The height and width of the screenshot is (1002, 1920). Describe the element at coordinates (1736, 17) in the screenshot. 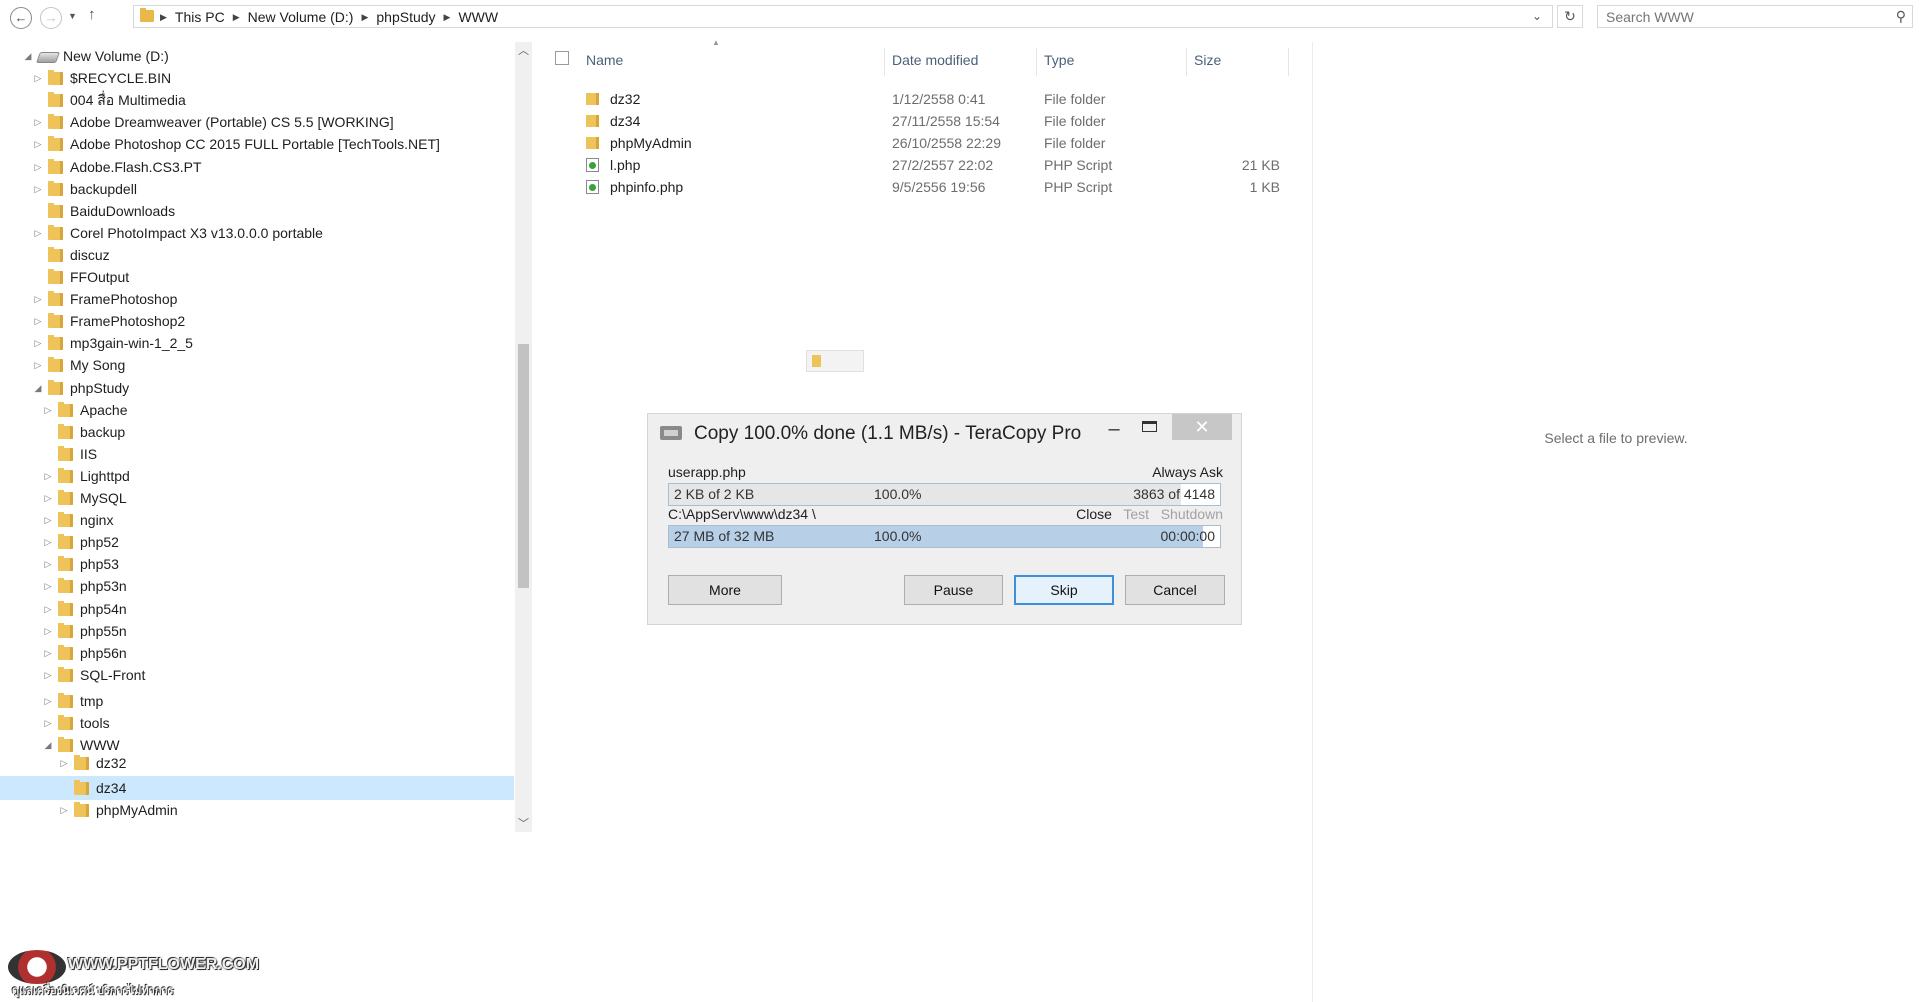

I see `search-input` at that location.